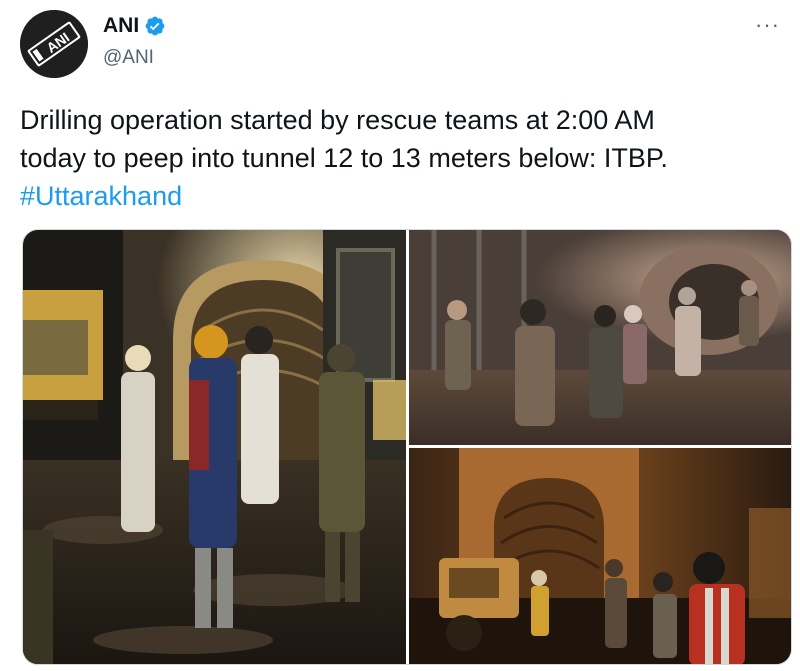 This screenshot has width=800, height=671. What do you see at coordinates (128, 58) in the screenshot?
I see `author-handle: @ANI` at bounding box center [128, 58].